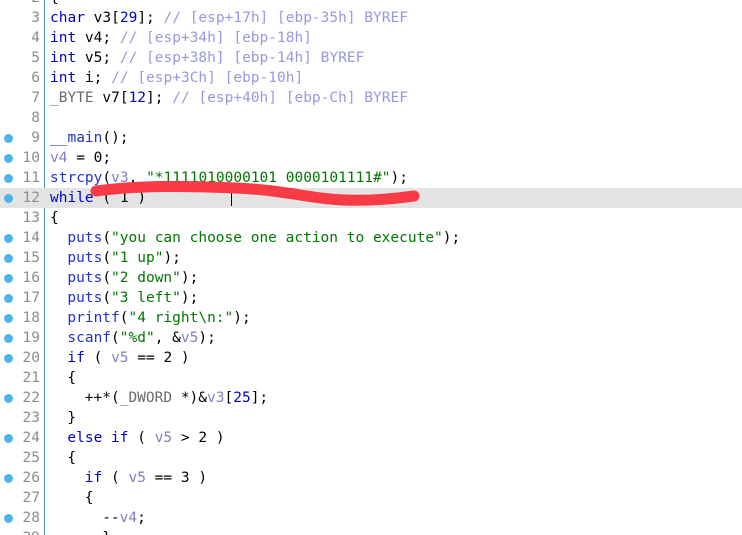 The width and height of the screenshot is (742, 535). Describe the element at coordinates (371, 478) in the screenshot. I see `code-line: 26 if ( v5 == 3 )` at that location.